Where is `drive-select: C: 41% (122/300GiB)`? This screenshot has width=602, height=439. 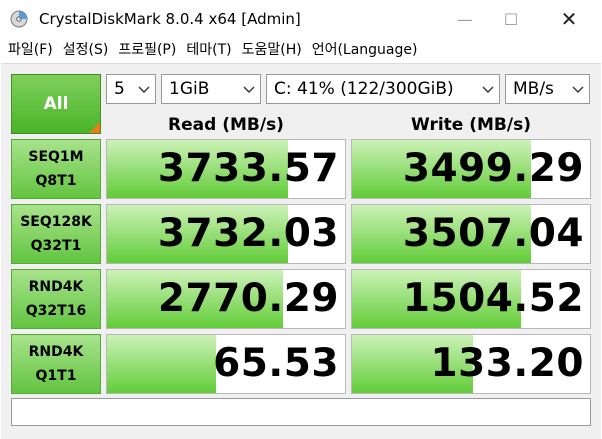 drive-select: C: 41% (122/300GiB) is located at coordinates (383, 89).